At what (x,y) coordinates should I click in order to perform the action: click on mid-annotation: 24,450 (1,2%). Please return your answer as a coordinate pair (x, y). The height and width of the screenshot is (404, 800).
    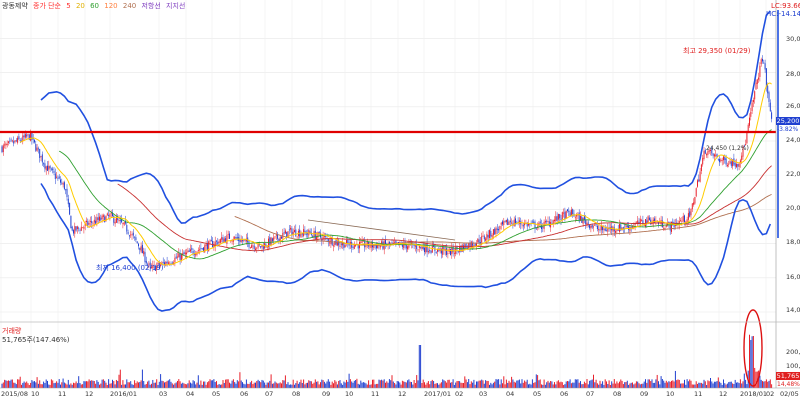
    Looking at the image, I should click on (727, 148).